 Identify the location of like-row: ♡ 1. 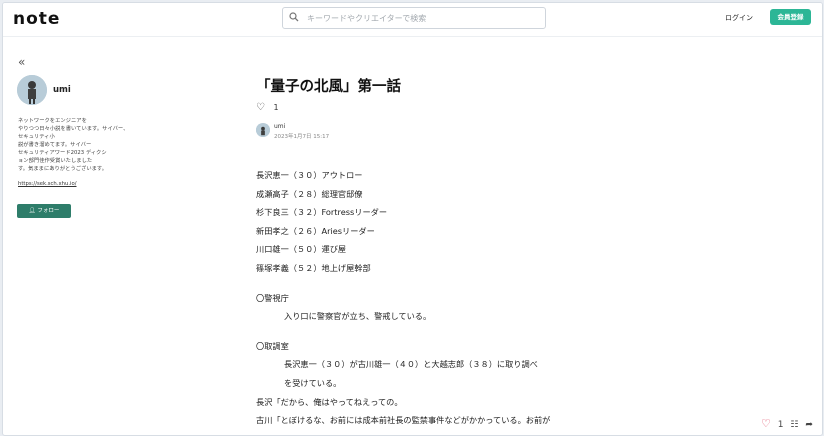
(267, 107).